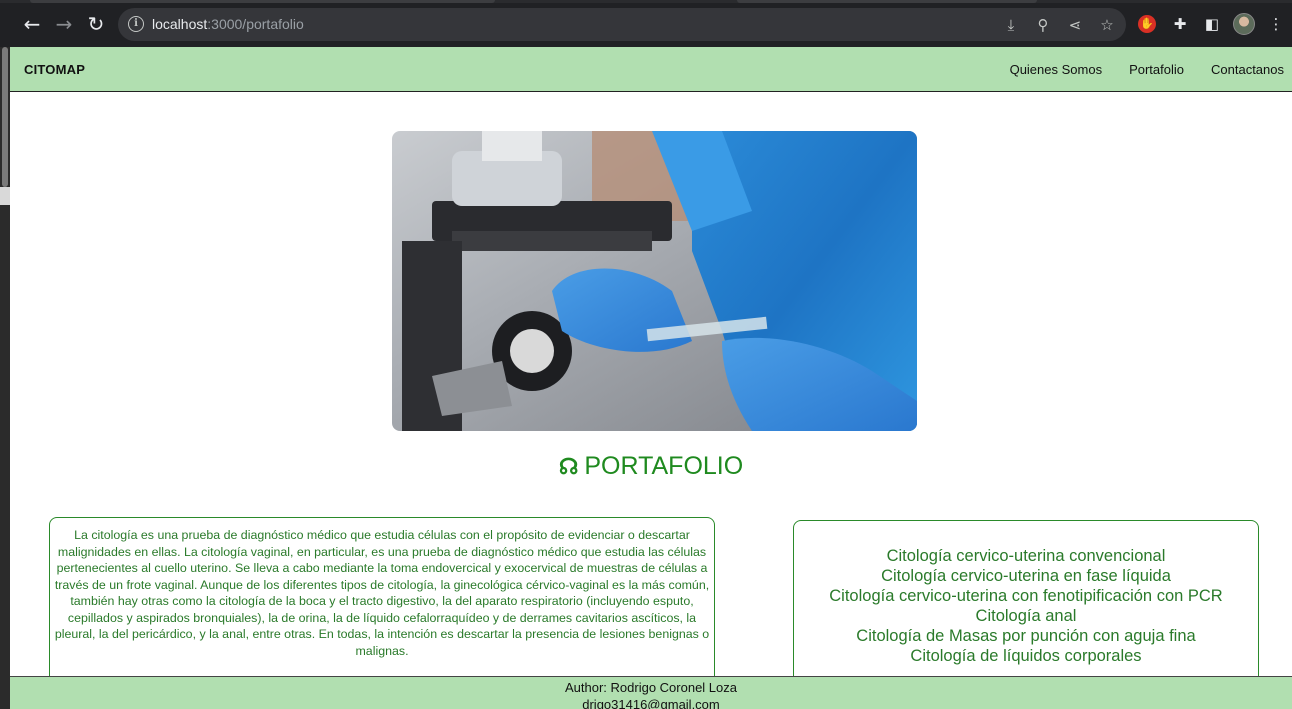 The width and height of the screenshot is (1292, 709). I want to click on profile-avatar, so click(1244, 24).